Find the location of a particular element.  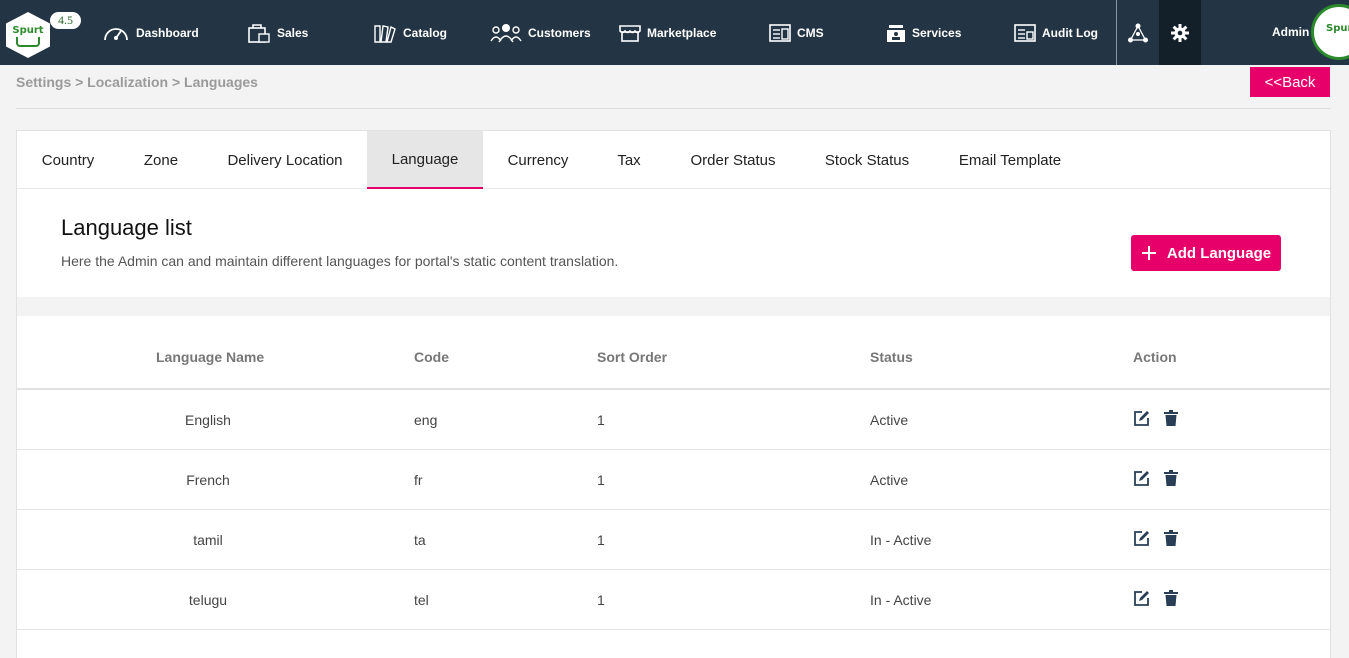

table-row: telugu tel 1 In - Active is located at coordinates (673, 600).